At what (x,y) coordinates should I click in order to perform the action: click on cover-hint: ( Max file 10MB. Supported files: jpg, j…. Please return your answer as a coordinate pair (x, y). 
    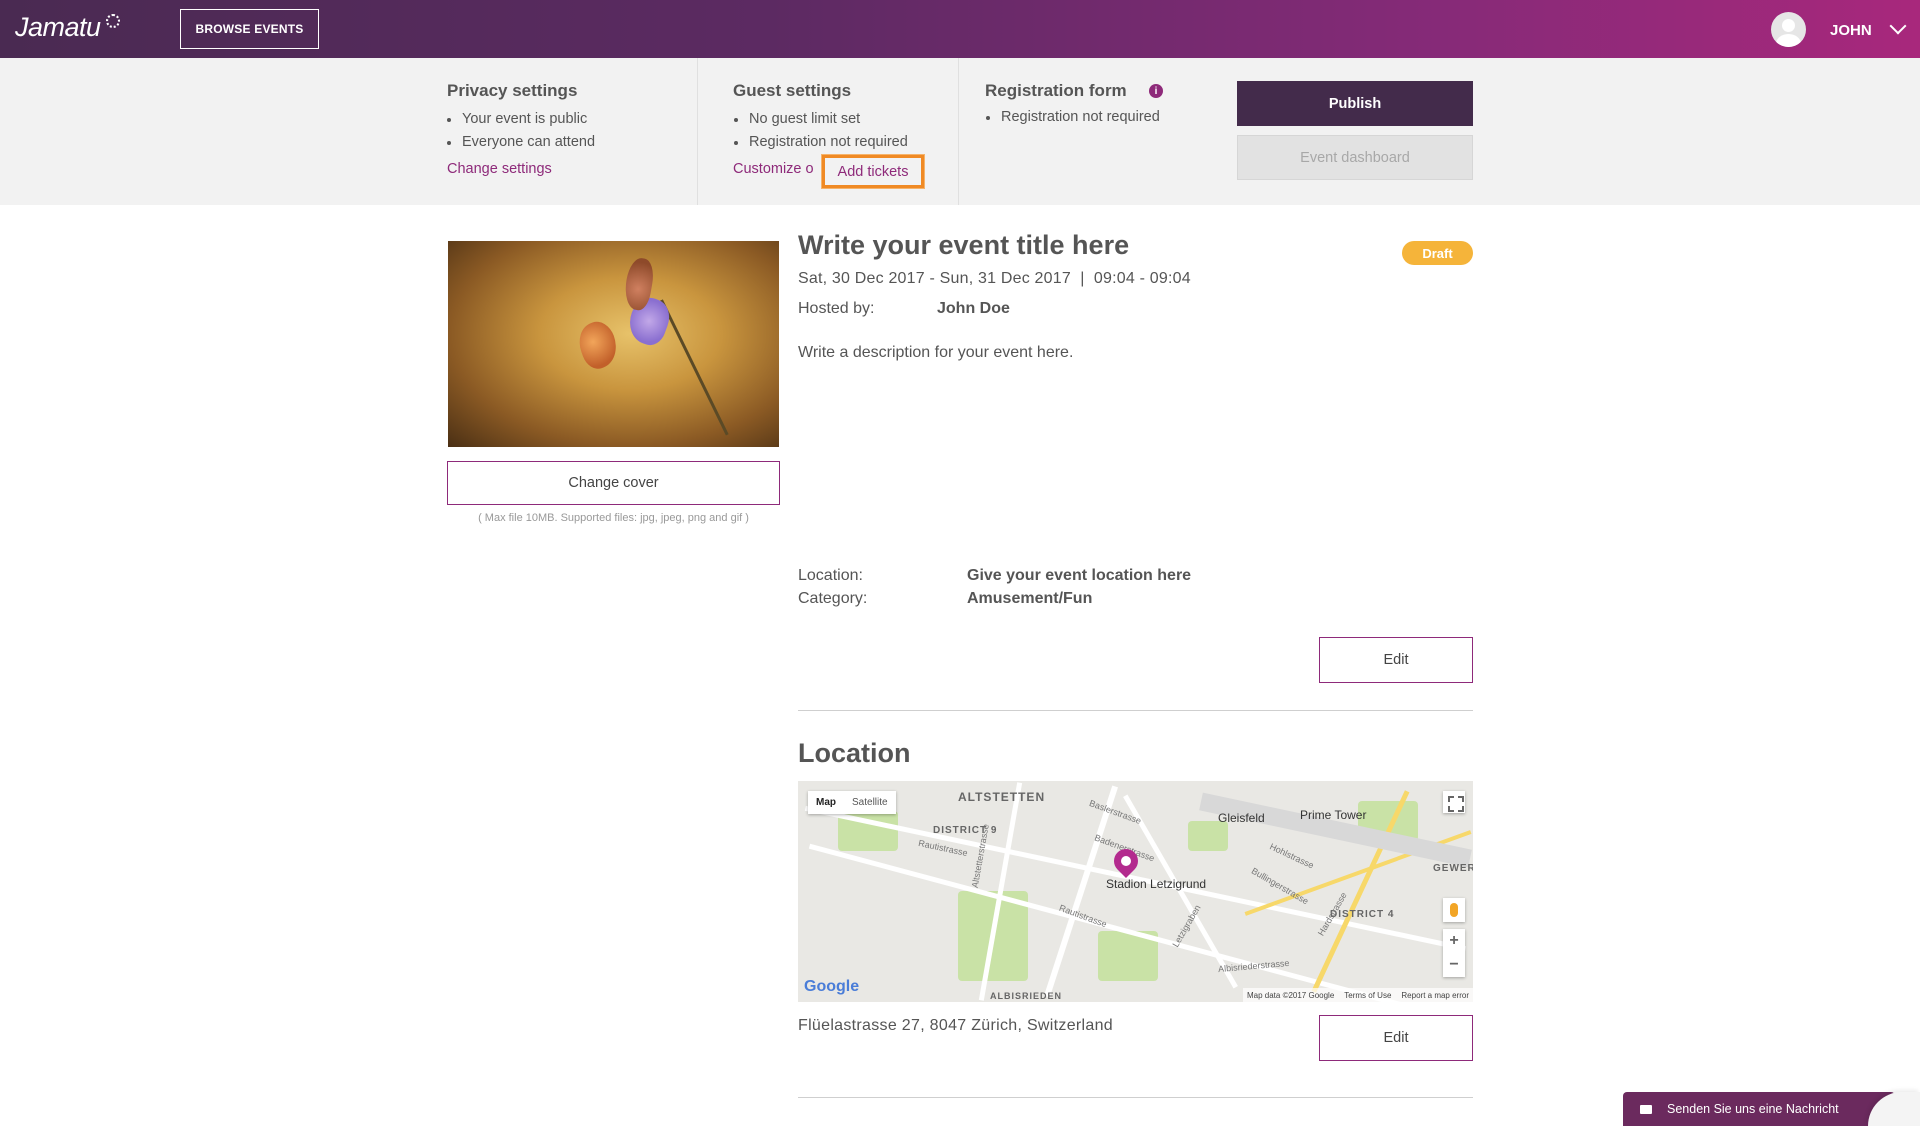
    Looking at the image, I should click on (613, 518).